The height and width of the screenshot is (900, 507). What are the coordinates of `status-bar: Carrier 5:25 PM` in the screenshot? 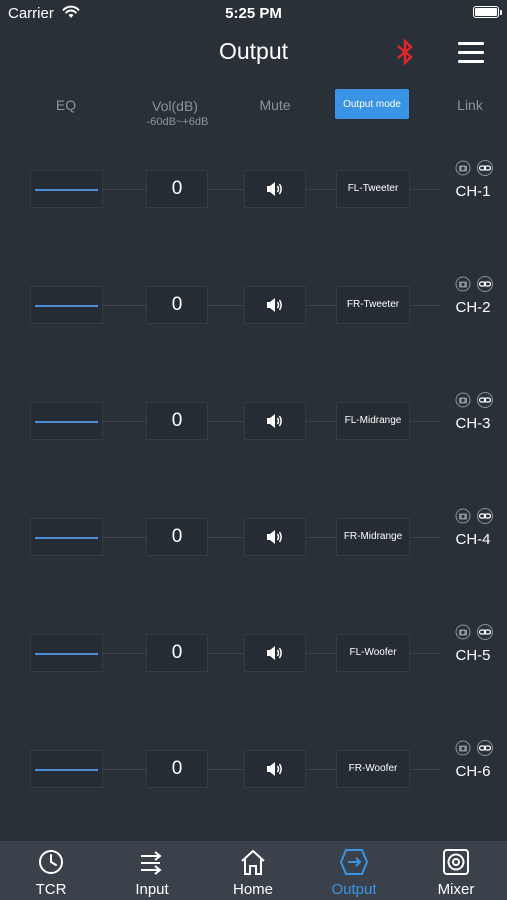 It's located at (253, 14).